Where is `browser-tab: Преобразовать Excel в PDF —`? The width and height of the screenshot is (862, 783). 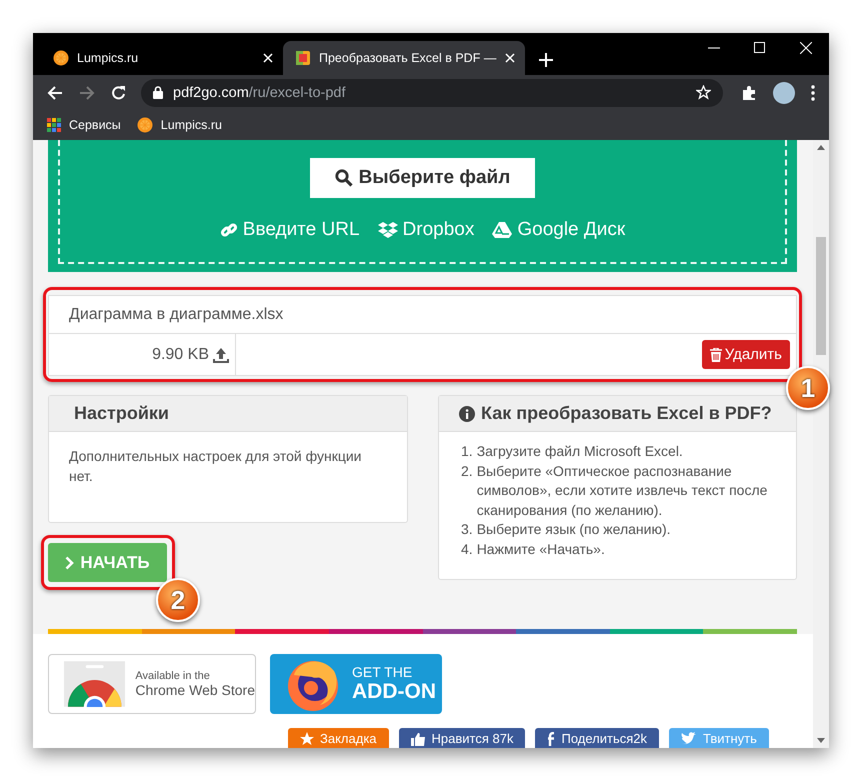
browser-tab: Преобразовать Excel в PDF — is located at coordinates (404, 58).